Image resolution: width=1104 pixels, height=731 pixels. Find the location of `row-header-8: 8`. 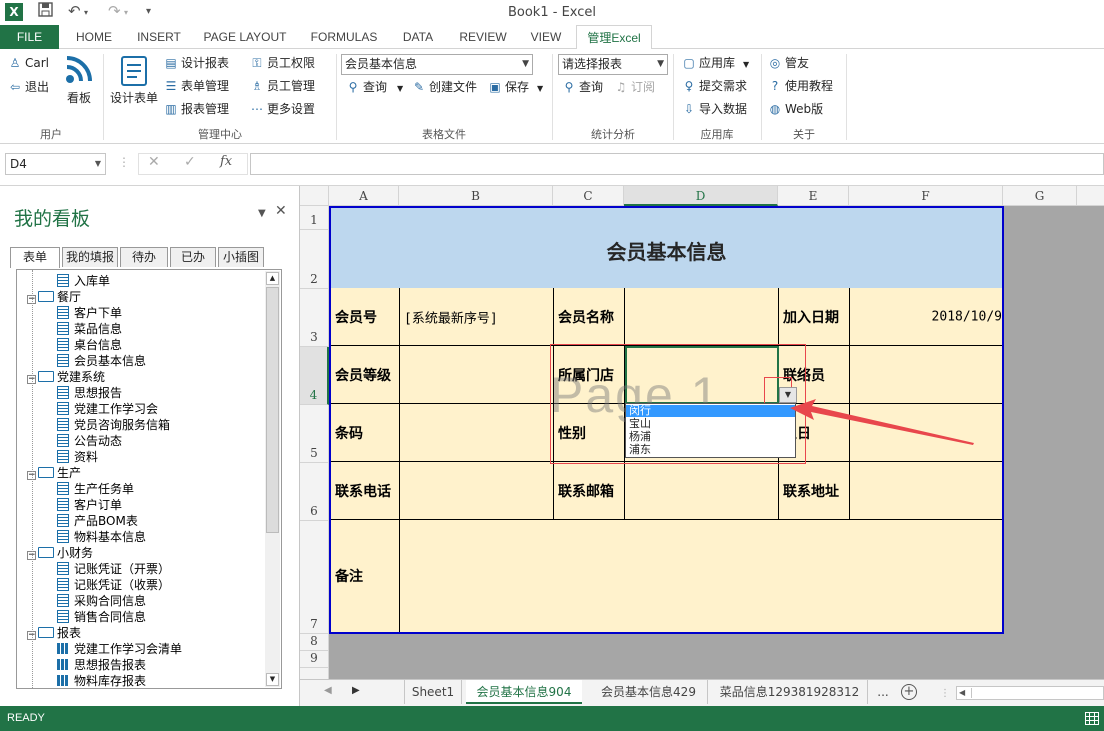

row-header-8: 8 is located at coordinates (314, 642).